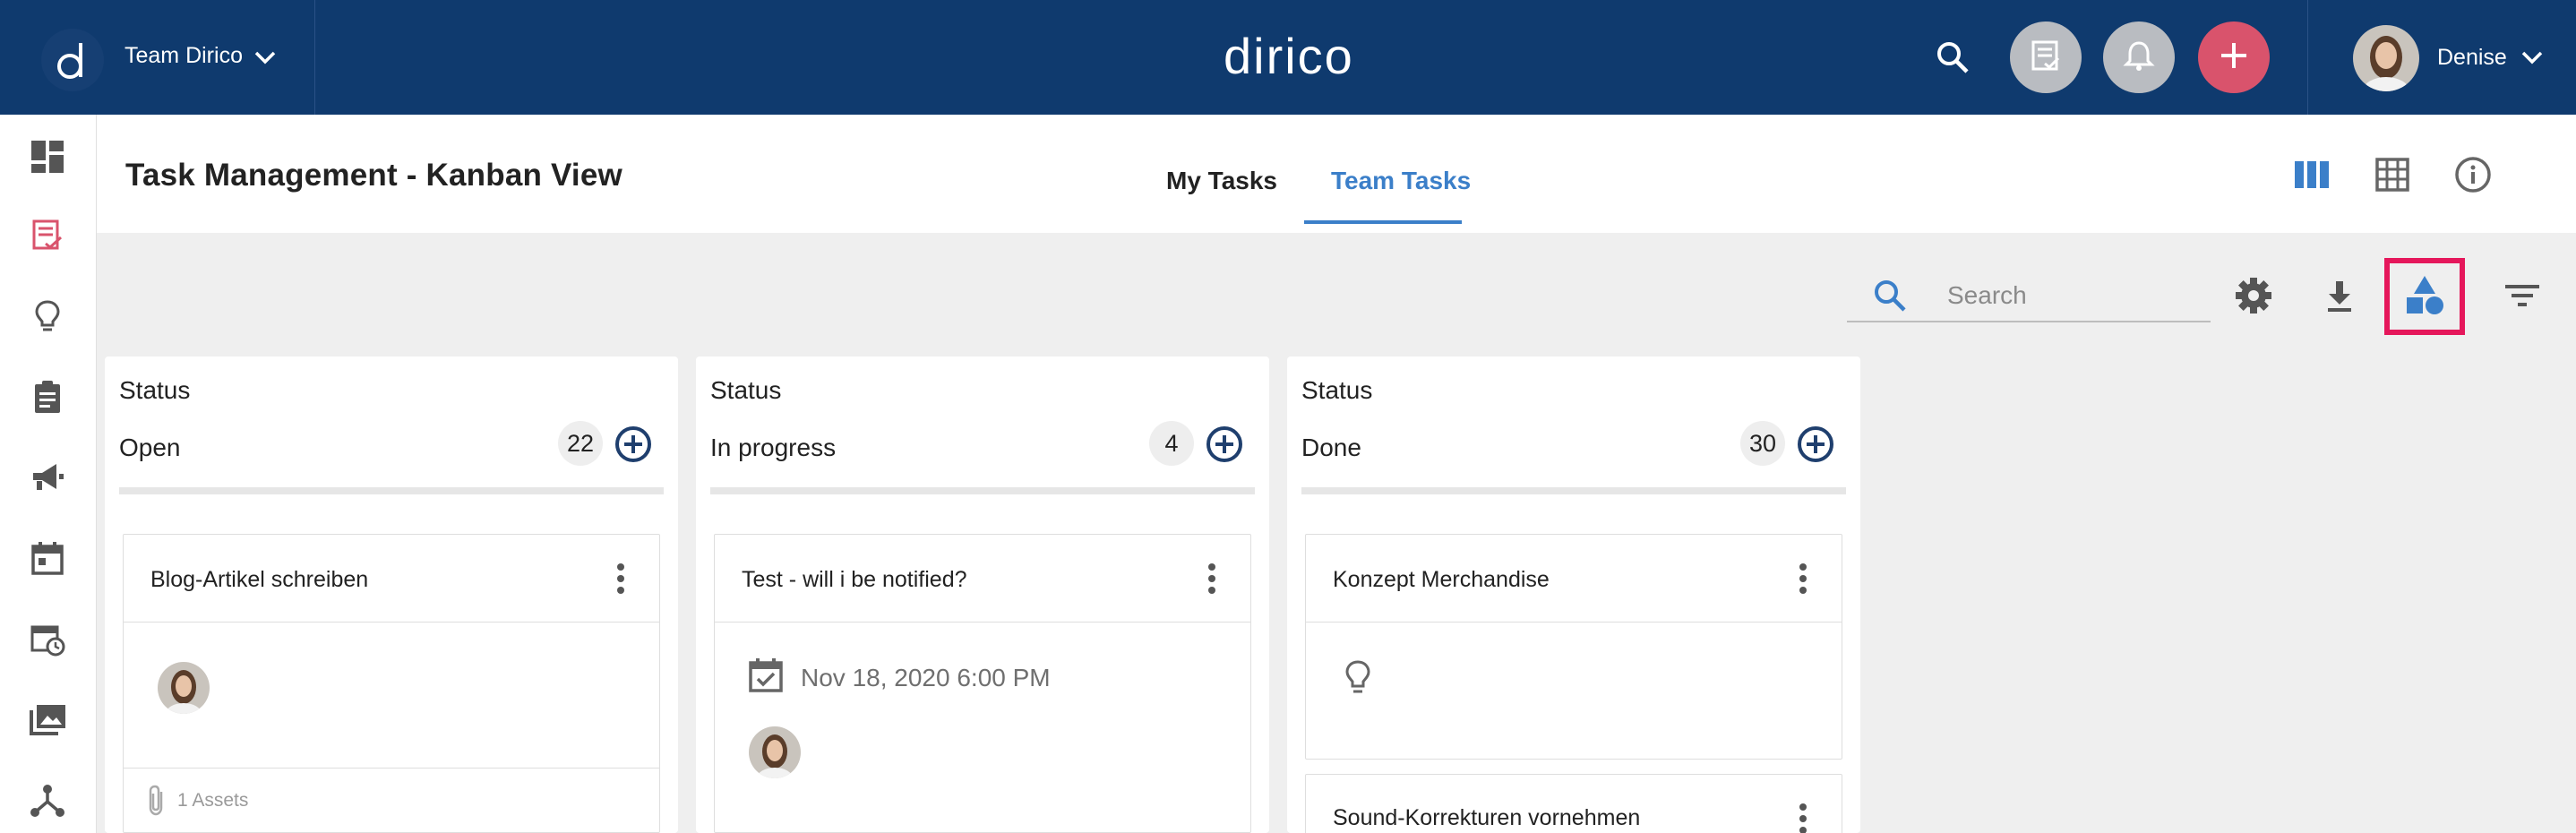 Image resolution: width=2576 pixels, height=833 pixels. Describe the element at coordinates (580, 443) in the screenshot. I see `column-count-badge: 22` at that location.